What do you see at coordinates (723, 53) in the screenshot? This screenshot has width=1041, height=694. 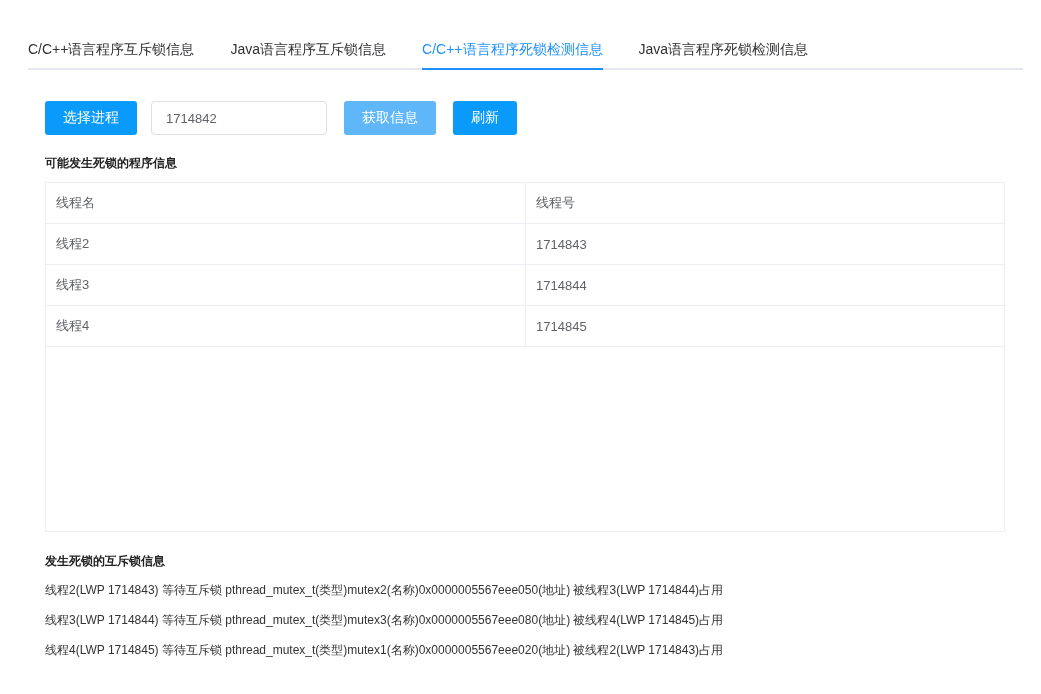 I see `tab: Java语言程序死锁检测信息` at bounding box center [723, 53].